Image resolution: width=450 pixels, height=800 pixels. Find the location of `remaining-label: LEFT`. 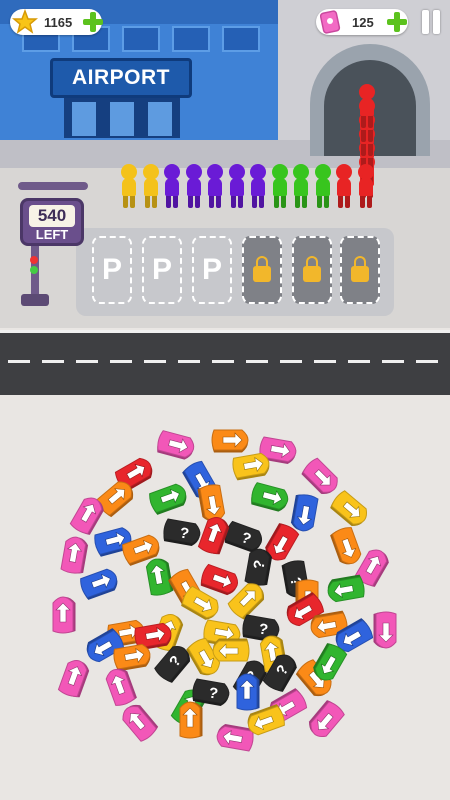

remaining-label: LEFT is located at coordinates (52, 234).